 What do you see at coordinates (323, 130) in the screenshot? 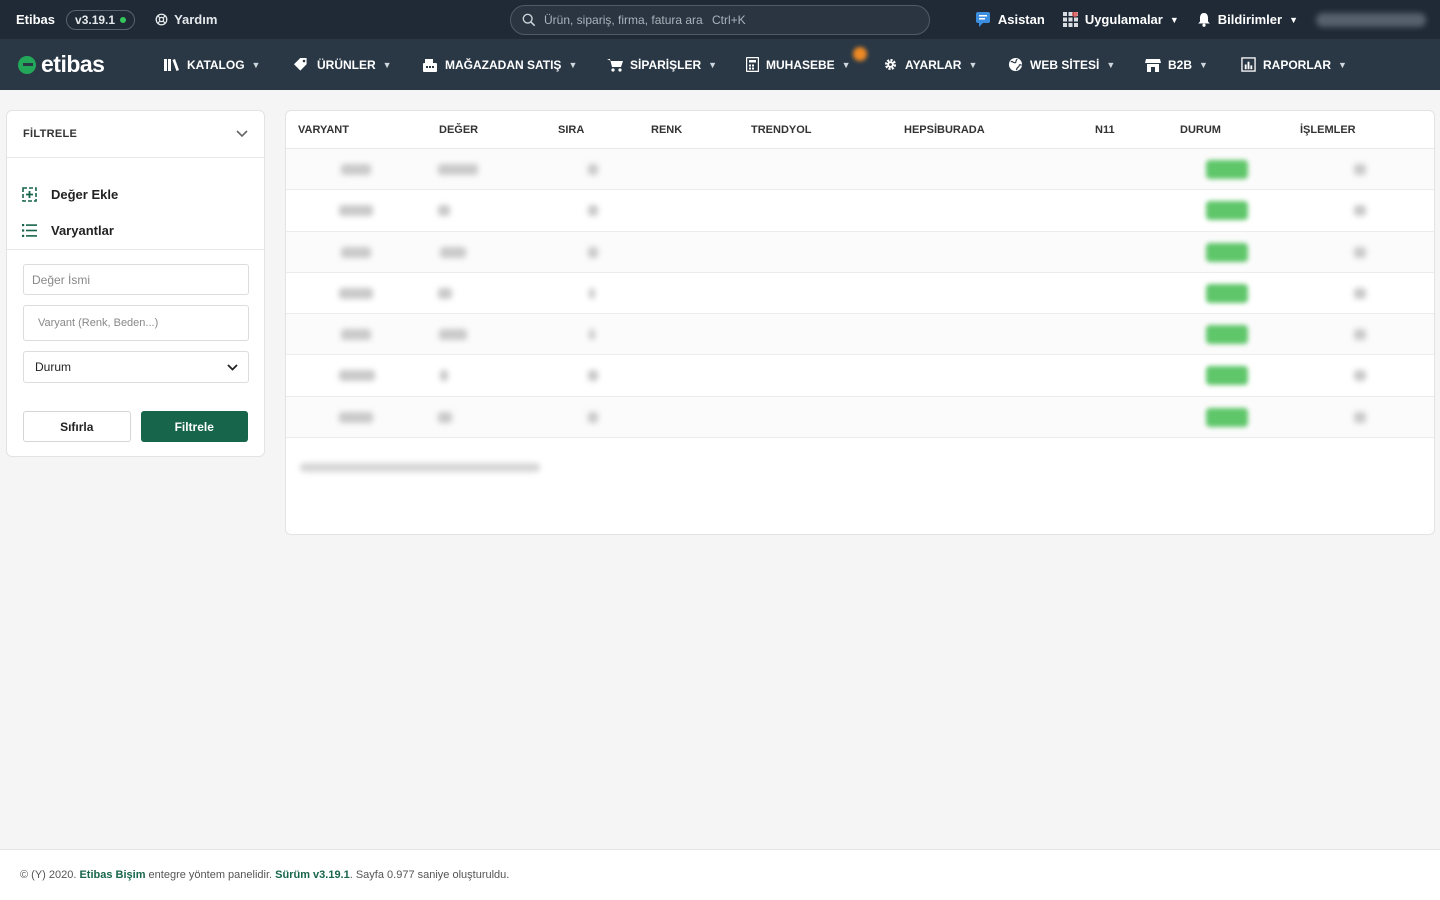
I see `column-header: VARYANT` at bounding box center [323, 130].